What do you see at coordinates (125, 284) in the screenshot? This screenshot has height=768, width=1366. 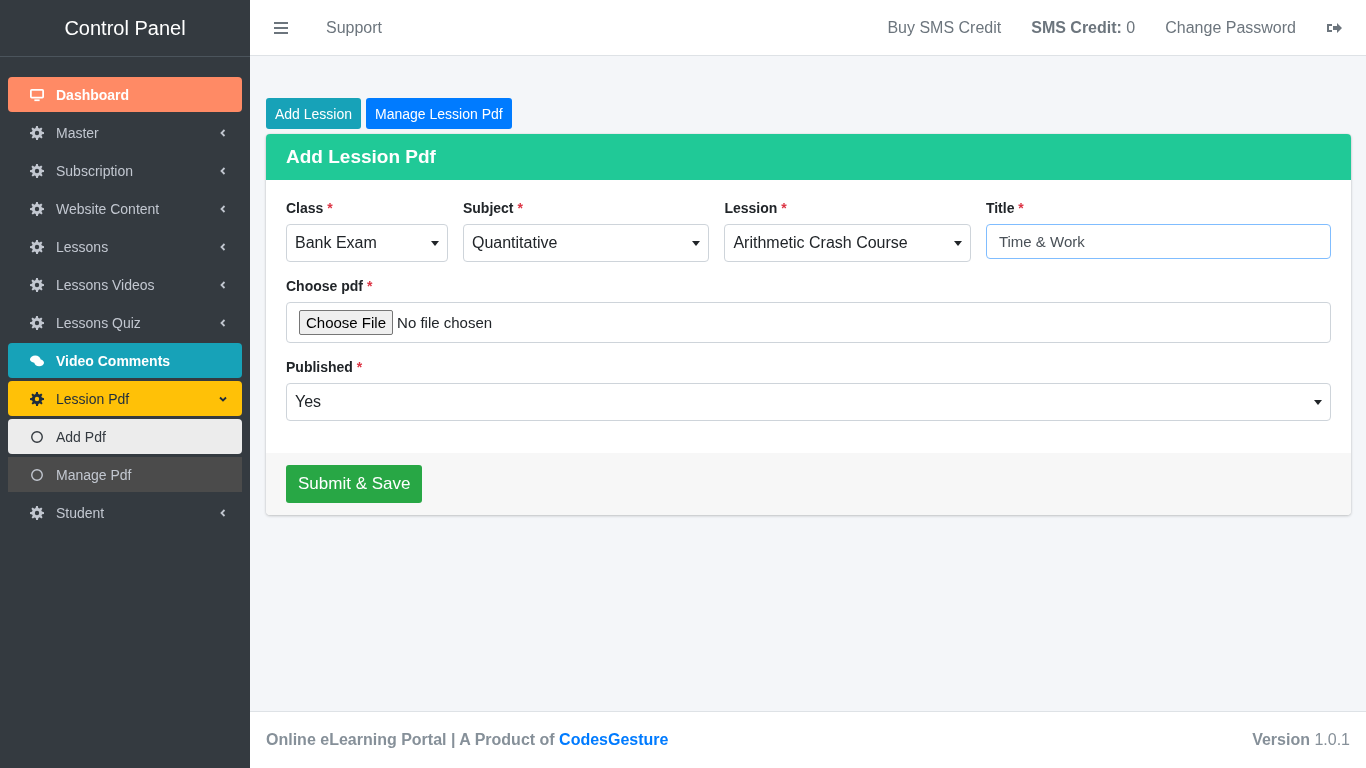 I see `sidebar-item: Lessons Videos` at bounding box center [125, 284].